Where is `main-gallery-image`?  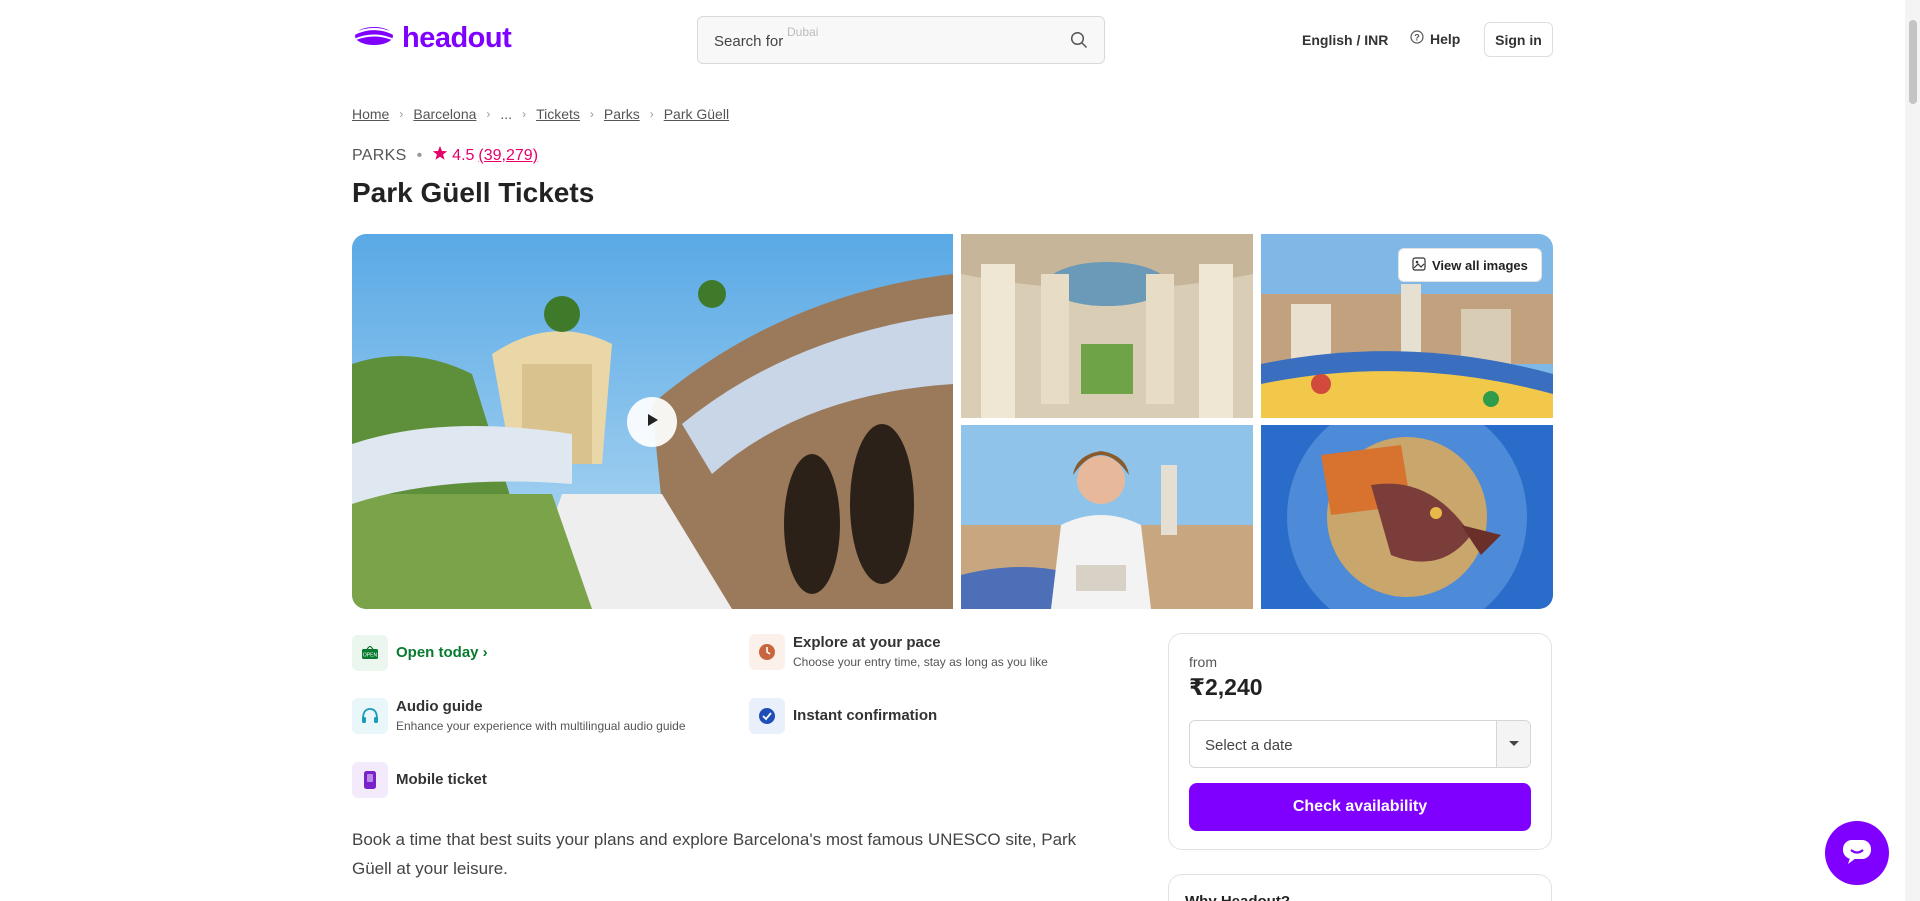 main-gallery-image is located at coordinates (652, 421).